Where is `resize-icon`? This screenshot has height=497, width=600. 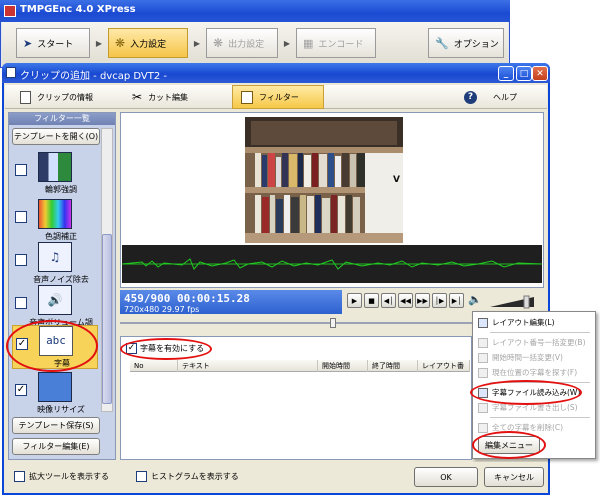 resize-icon is located at coordinates (55, 387).